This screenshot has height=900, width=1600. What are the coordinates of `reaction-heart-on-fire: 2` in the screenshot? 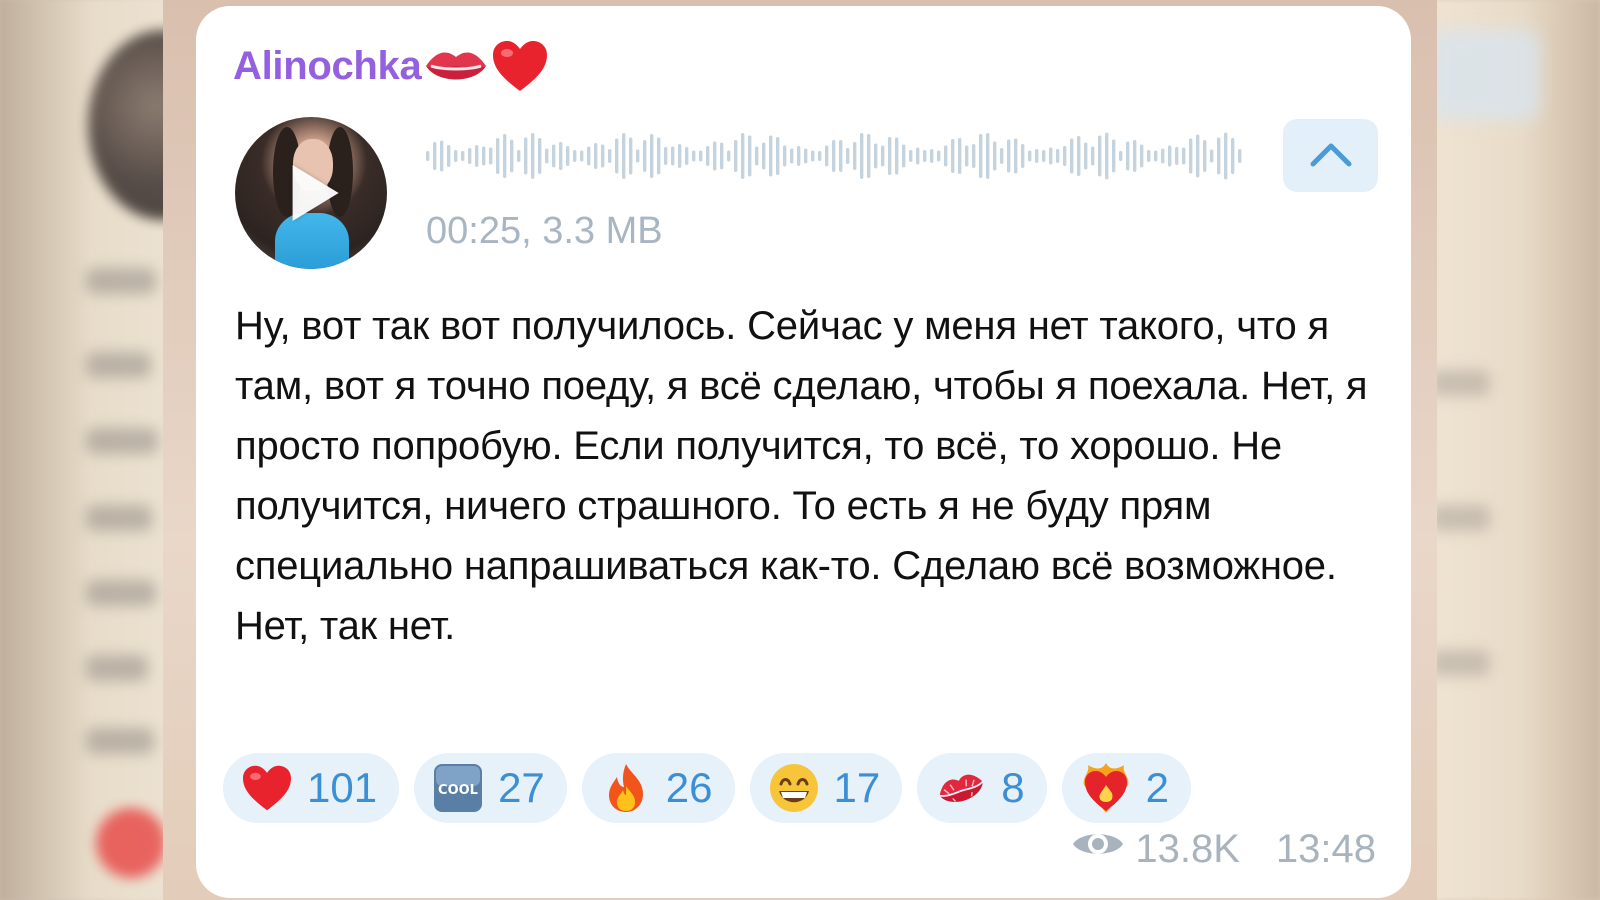 It's located at (1126, 788).